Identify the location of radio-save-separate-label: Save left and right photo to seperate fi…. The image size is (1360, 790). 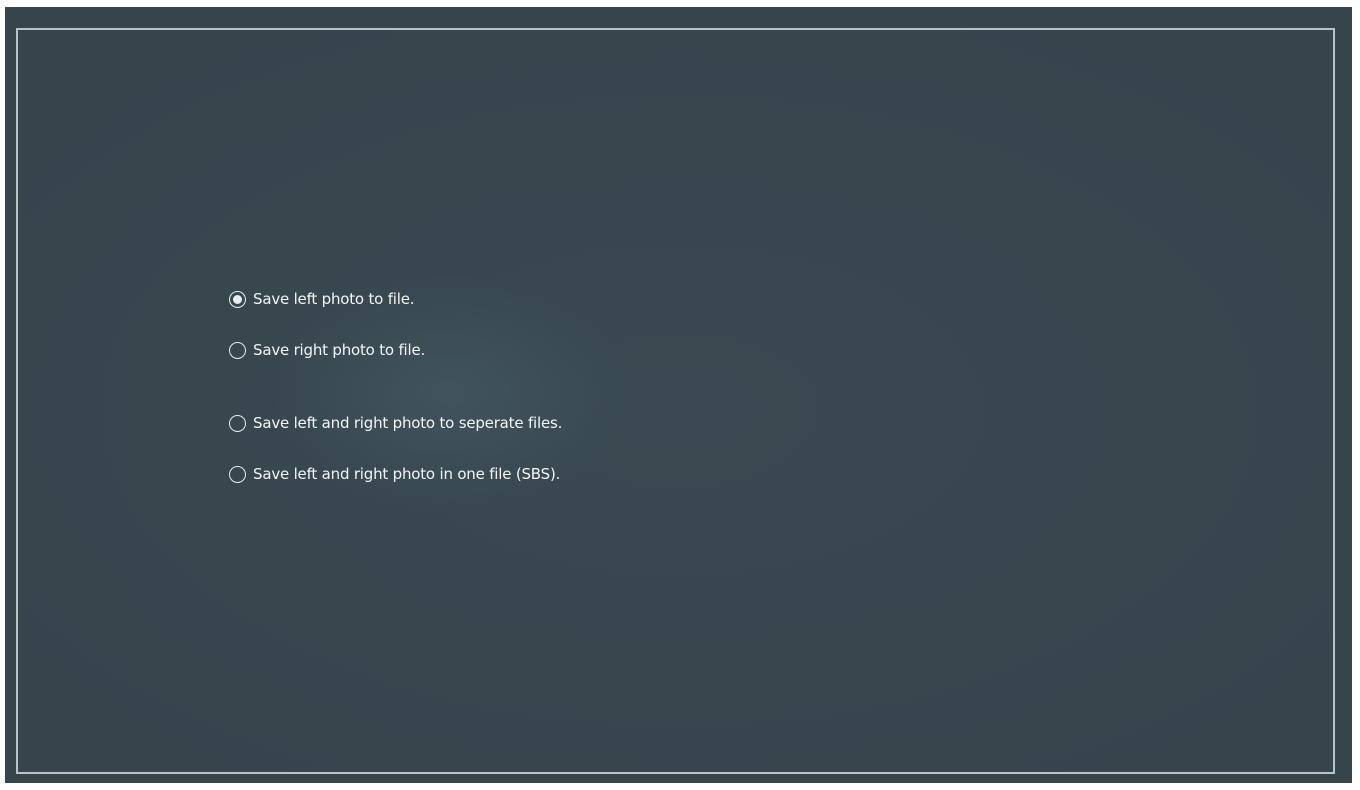
(407, 423).